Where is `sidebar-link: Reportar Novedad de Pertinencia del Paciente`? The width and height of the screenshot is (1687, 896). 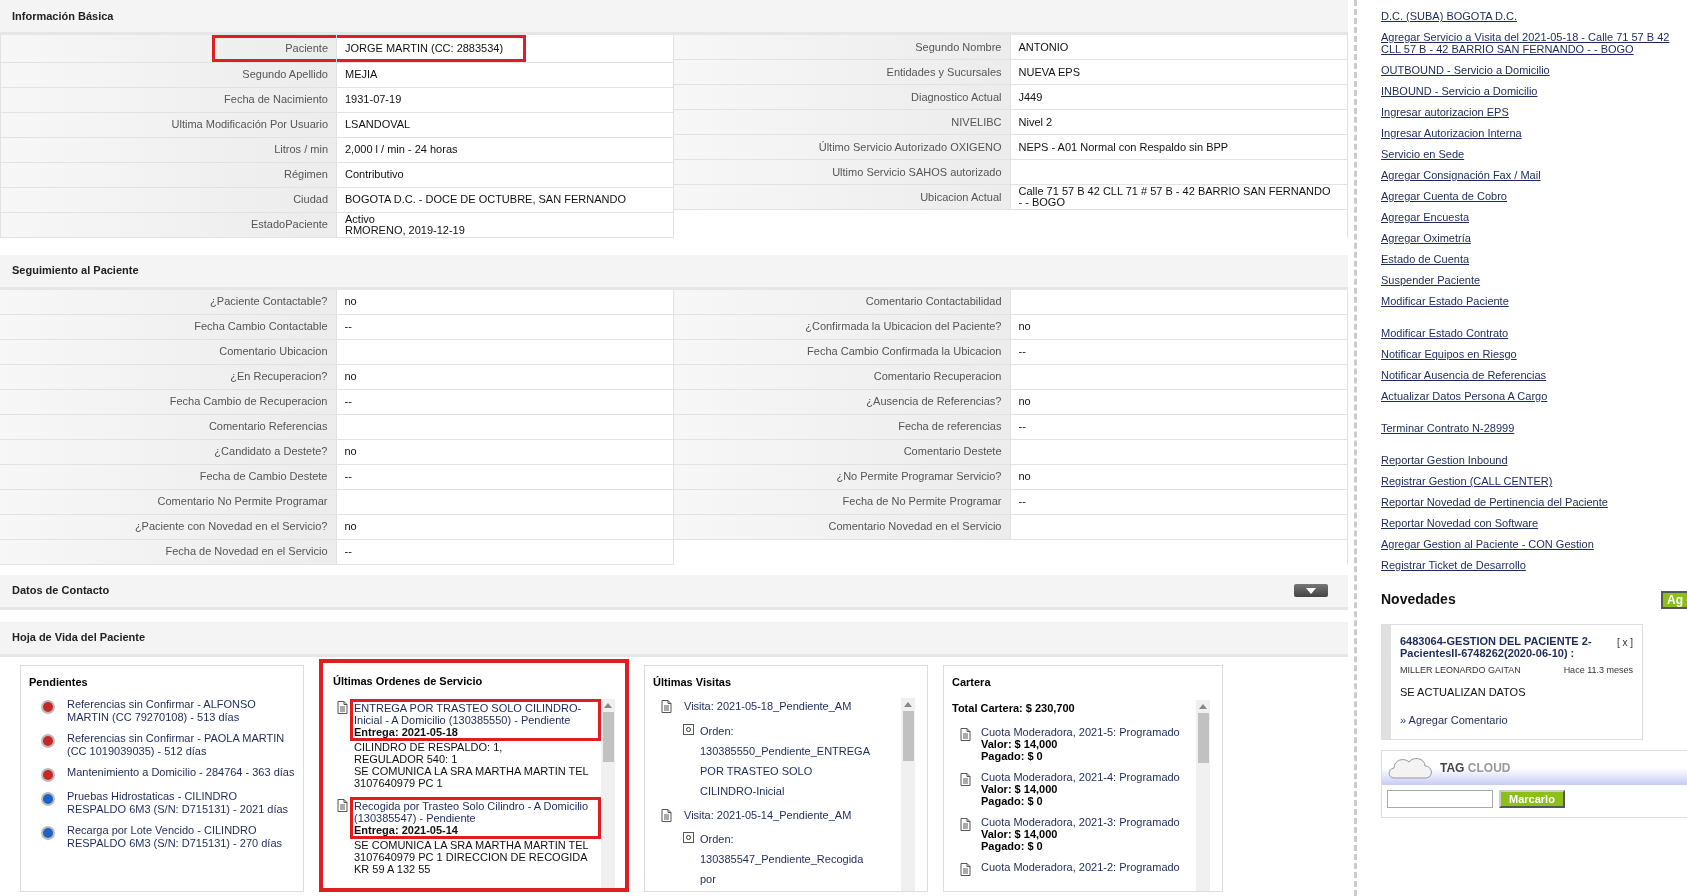
sidebar-link: Reportar Novedad de Pertinencia del Paciente is located at coordinates (1496, 502).